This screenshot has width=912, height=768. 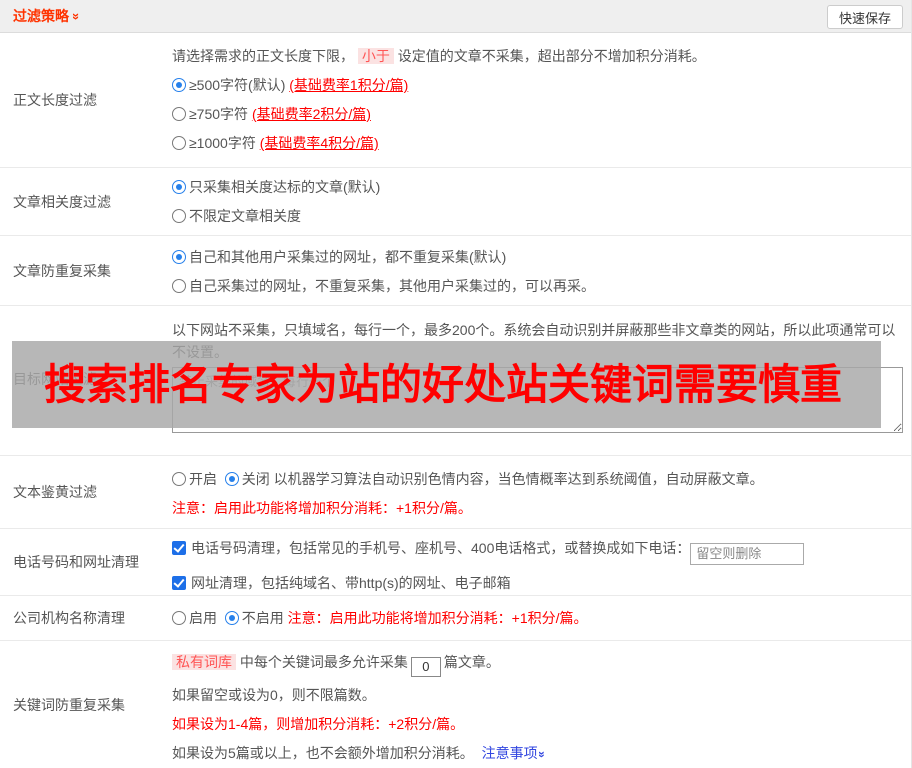 I want to click on company-clean-options: 启用 不启用 注意：启用此功能将增加积分消耗：+1积分/篇。, so click(x=537, y=618).